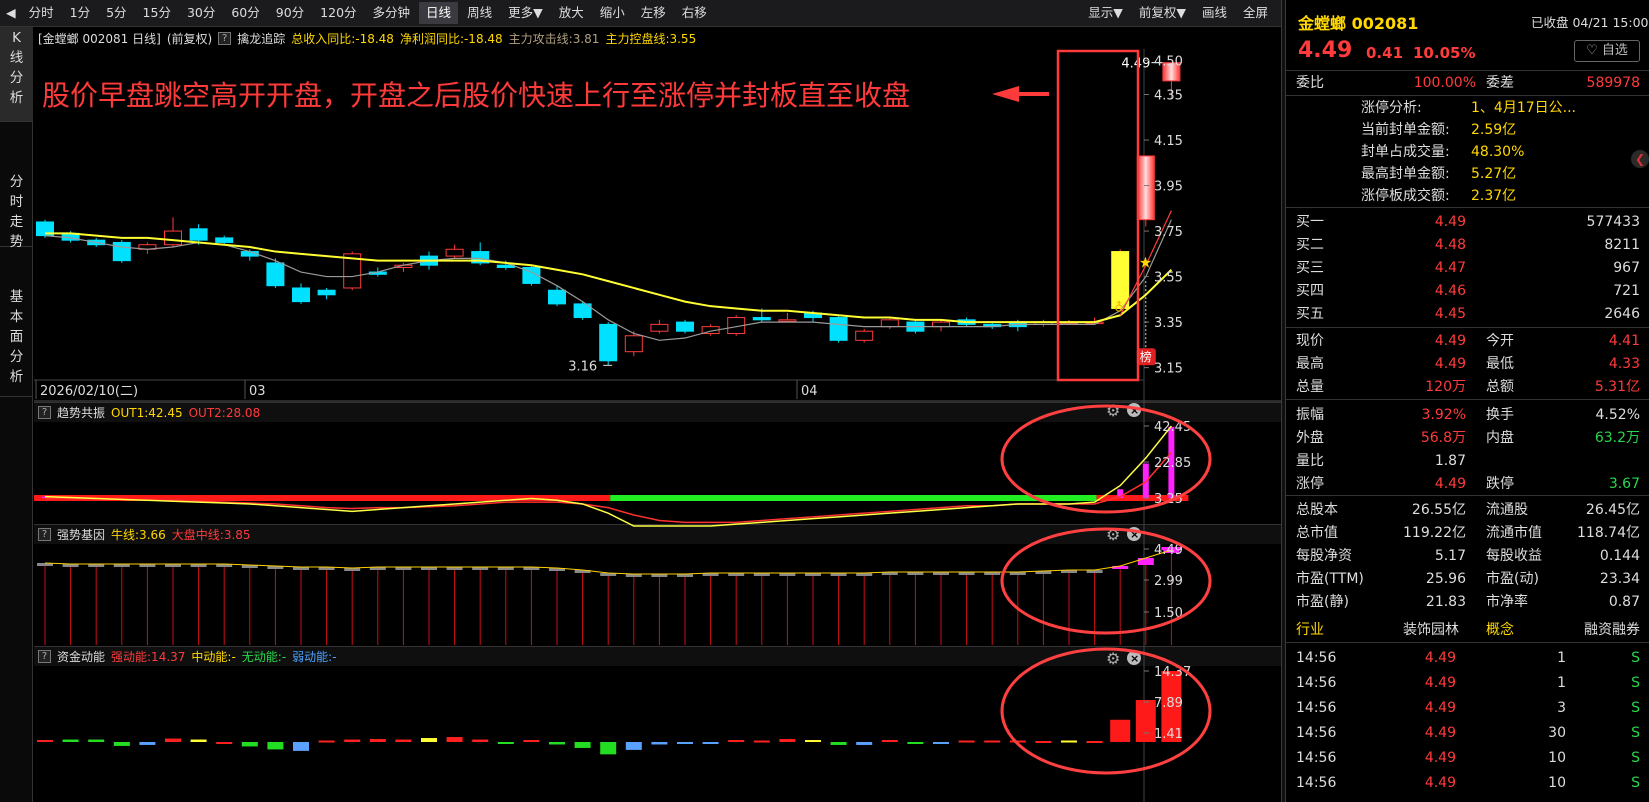 The width and height of the screenshot is (1649, 802). Describe the element at coordinates (1146, 356) in the screenshot. I see `rank-badge-label: 榜` at that location.